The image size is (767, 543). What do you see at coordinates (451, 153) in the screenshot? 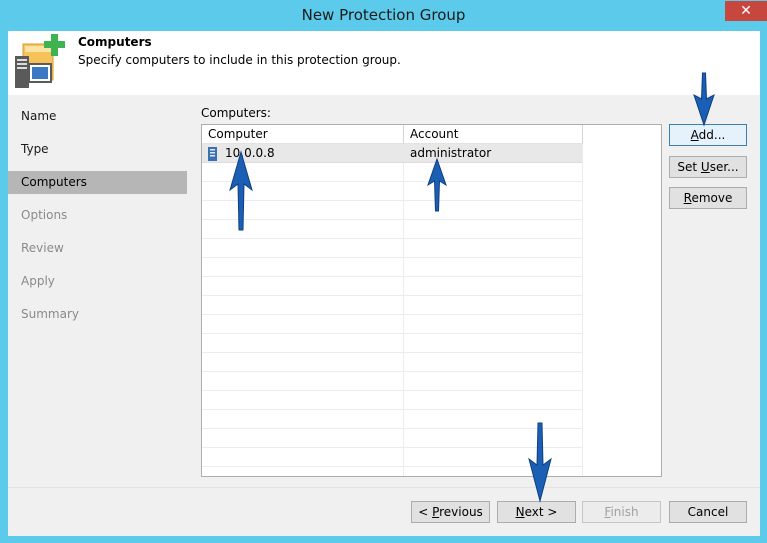
I see `account-cell: administrator` at bounding box center [451, 153].